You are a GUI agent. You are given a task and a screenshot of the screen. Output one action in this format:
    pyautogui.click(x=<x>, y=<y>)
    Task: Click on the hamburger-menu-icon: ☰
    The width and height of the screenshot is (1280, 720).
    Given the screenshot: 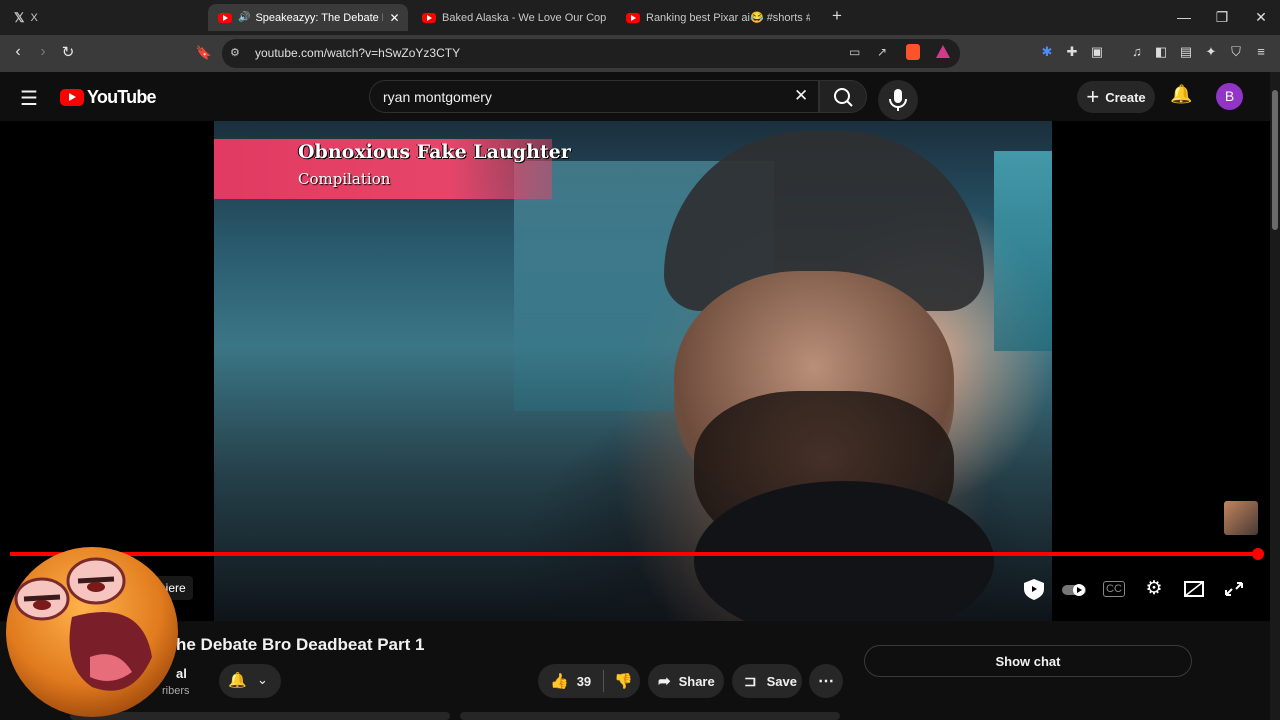 What is the action you would take?
    pyautogui.click(x=29, y=98)
    